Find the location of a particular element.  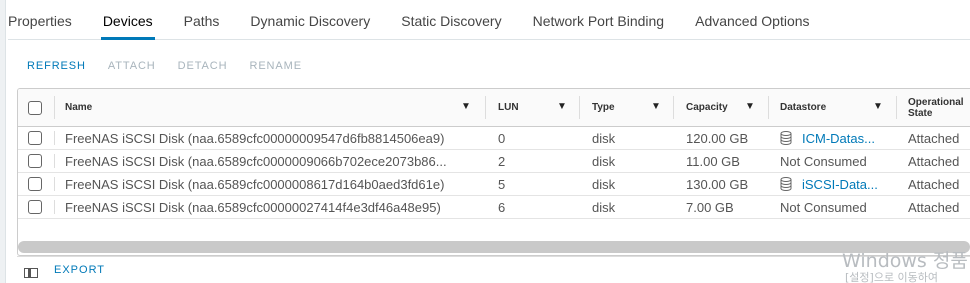

datagrid-footer: EXPORT is located at coordinates (493, 269).